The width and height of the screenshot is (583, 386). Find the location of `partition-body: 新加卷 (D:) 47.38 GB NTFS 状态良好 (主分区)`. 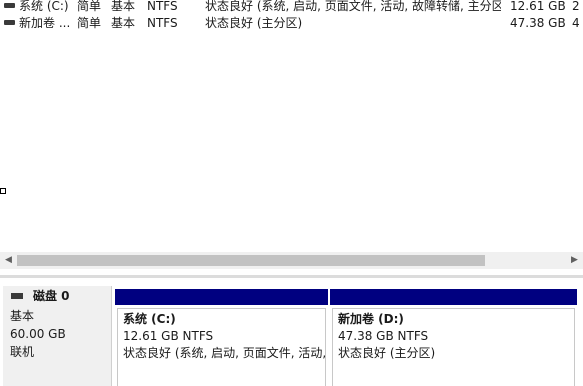

partition-body: 新加卷 (D:) 47.38 GB NTFS 状态良好 (主分区) is located at coordinates (453, 347).